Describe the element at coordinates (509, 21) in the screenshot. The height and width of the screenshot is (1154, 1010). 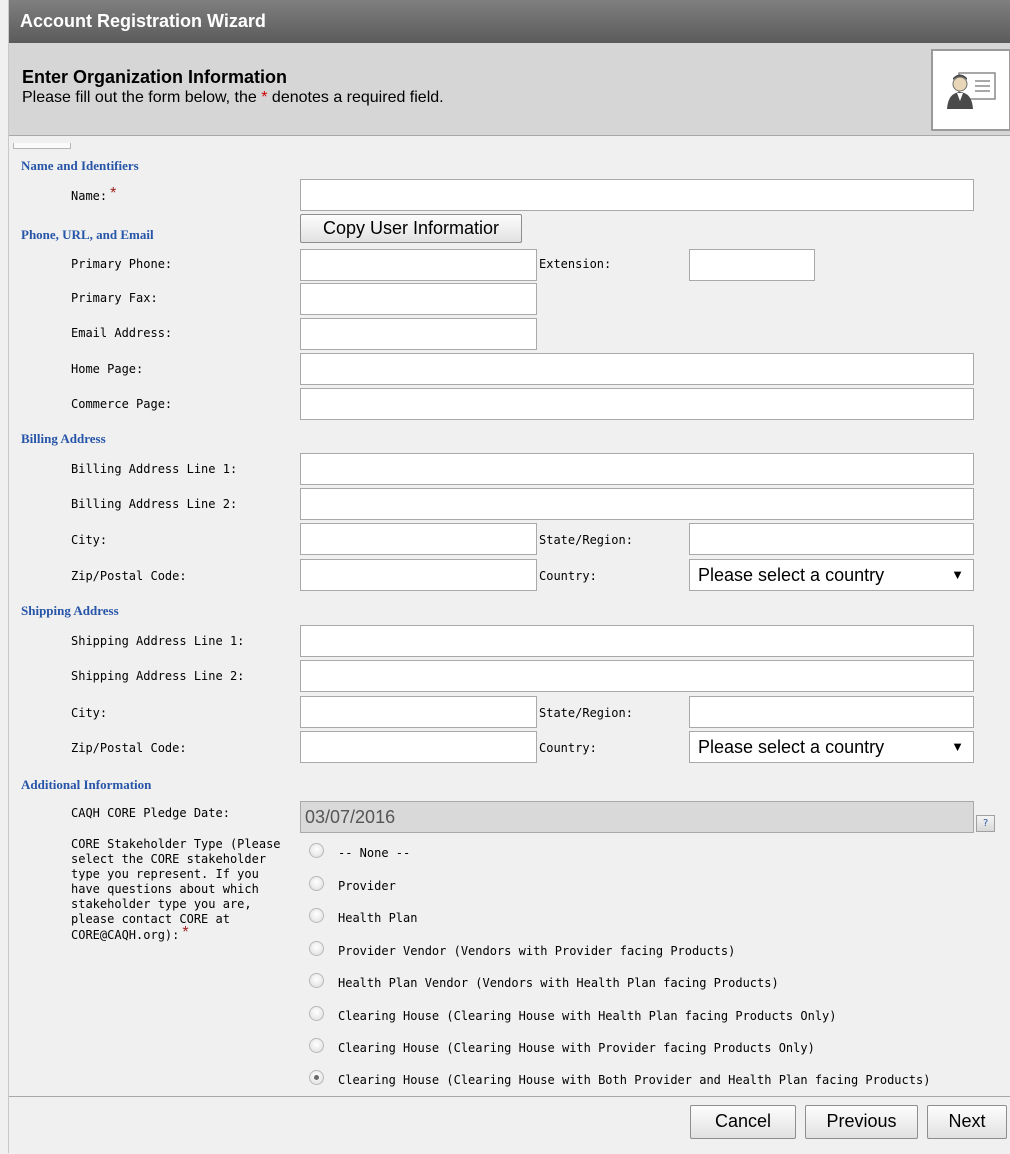
I see `wizard-titlebar: Account Registration Wizard` at that location.